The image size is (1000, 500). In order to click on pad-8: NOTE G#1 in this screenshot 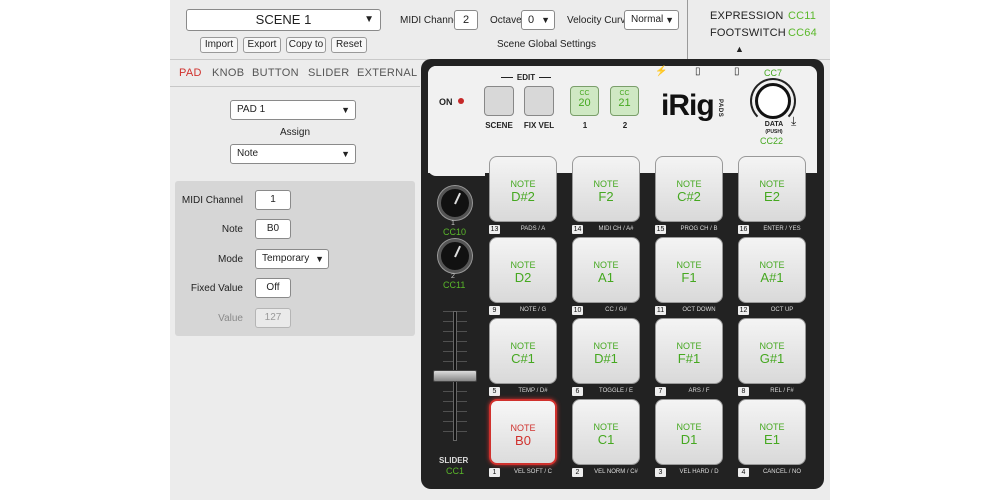, I will do `click(772, 351)`.